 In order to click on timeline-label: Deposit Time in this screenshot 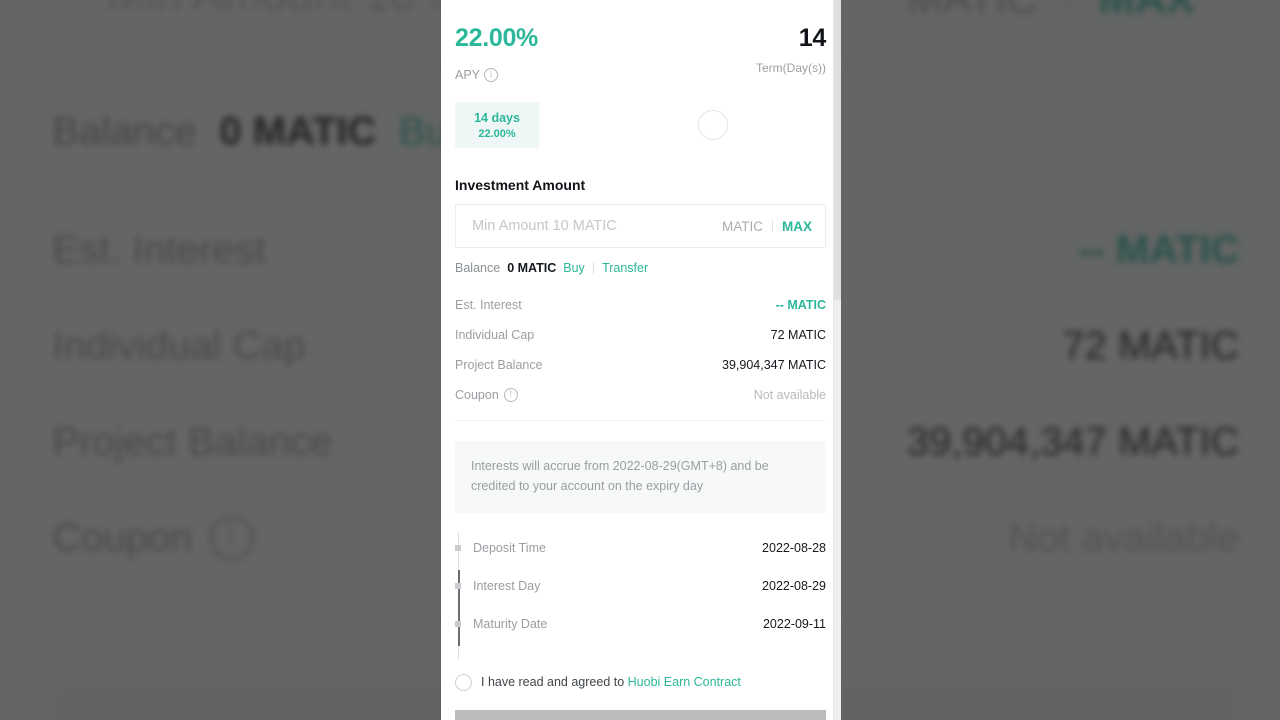, I will do `click(509, 547)`.